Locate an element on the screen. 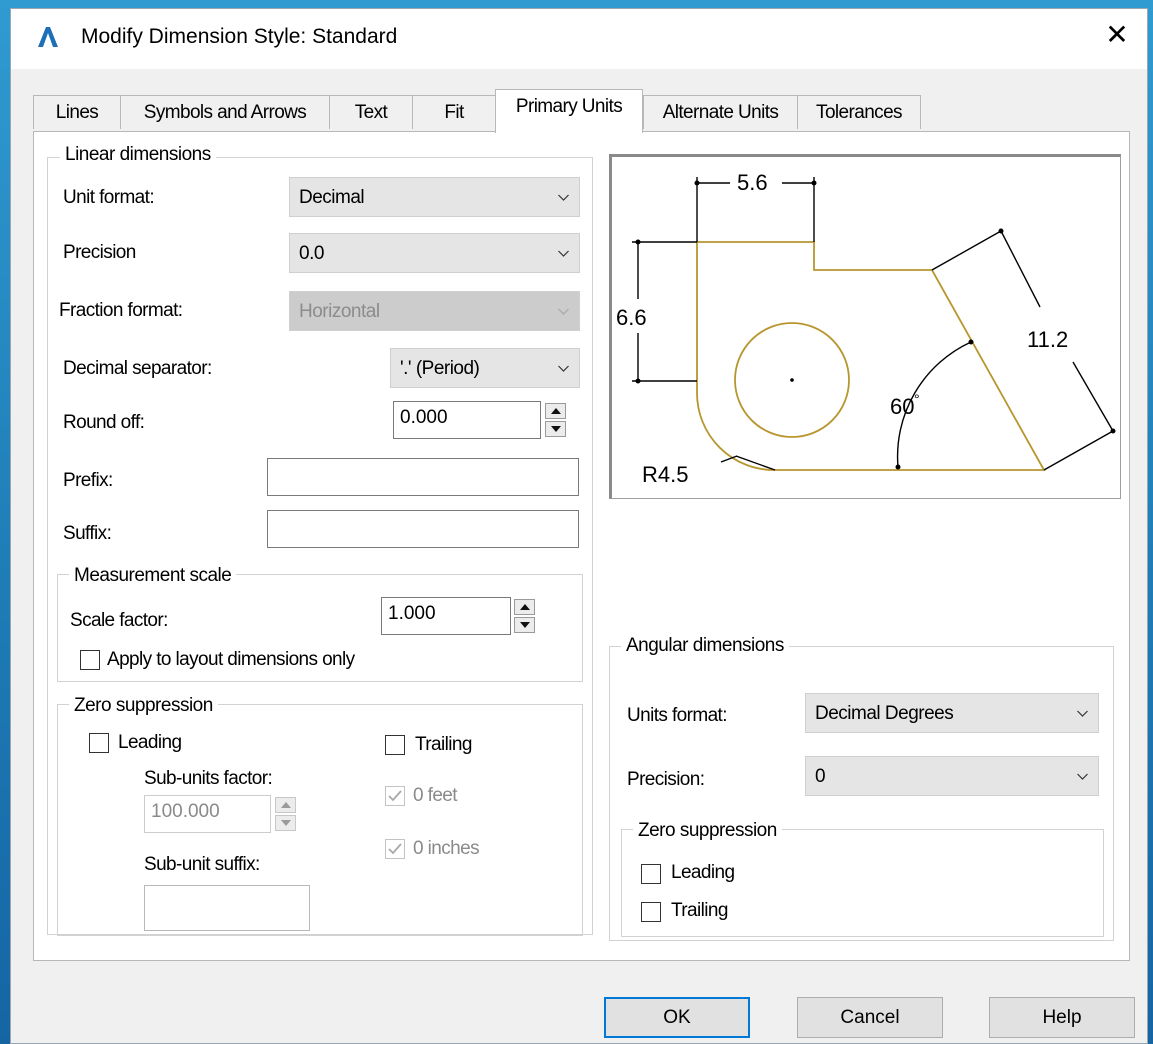  scale-factor-spinner is located at coordinates (525, 617).